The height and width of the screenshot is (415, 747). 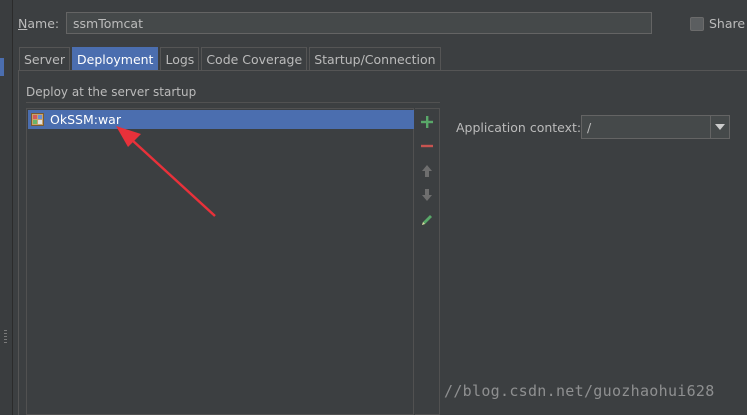 I want to click on chevron-down-icon, so click(x=720, y=127).